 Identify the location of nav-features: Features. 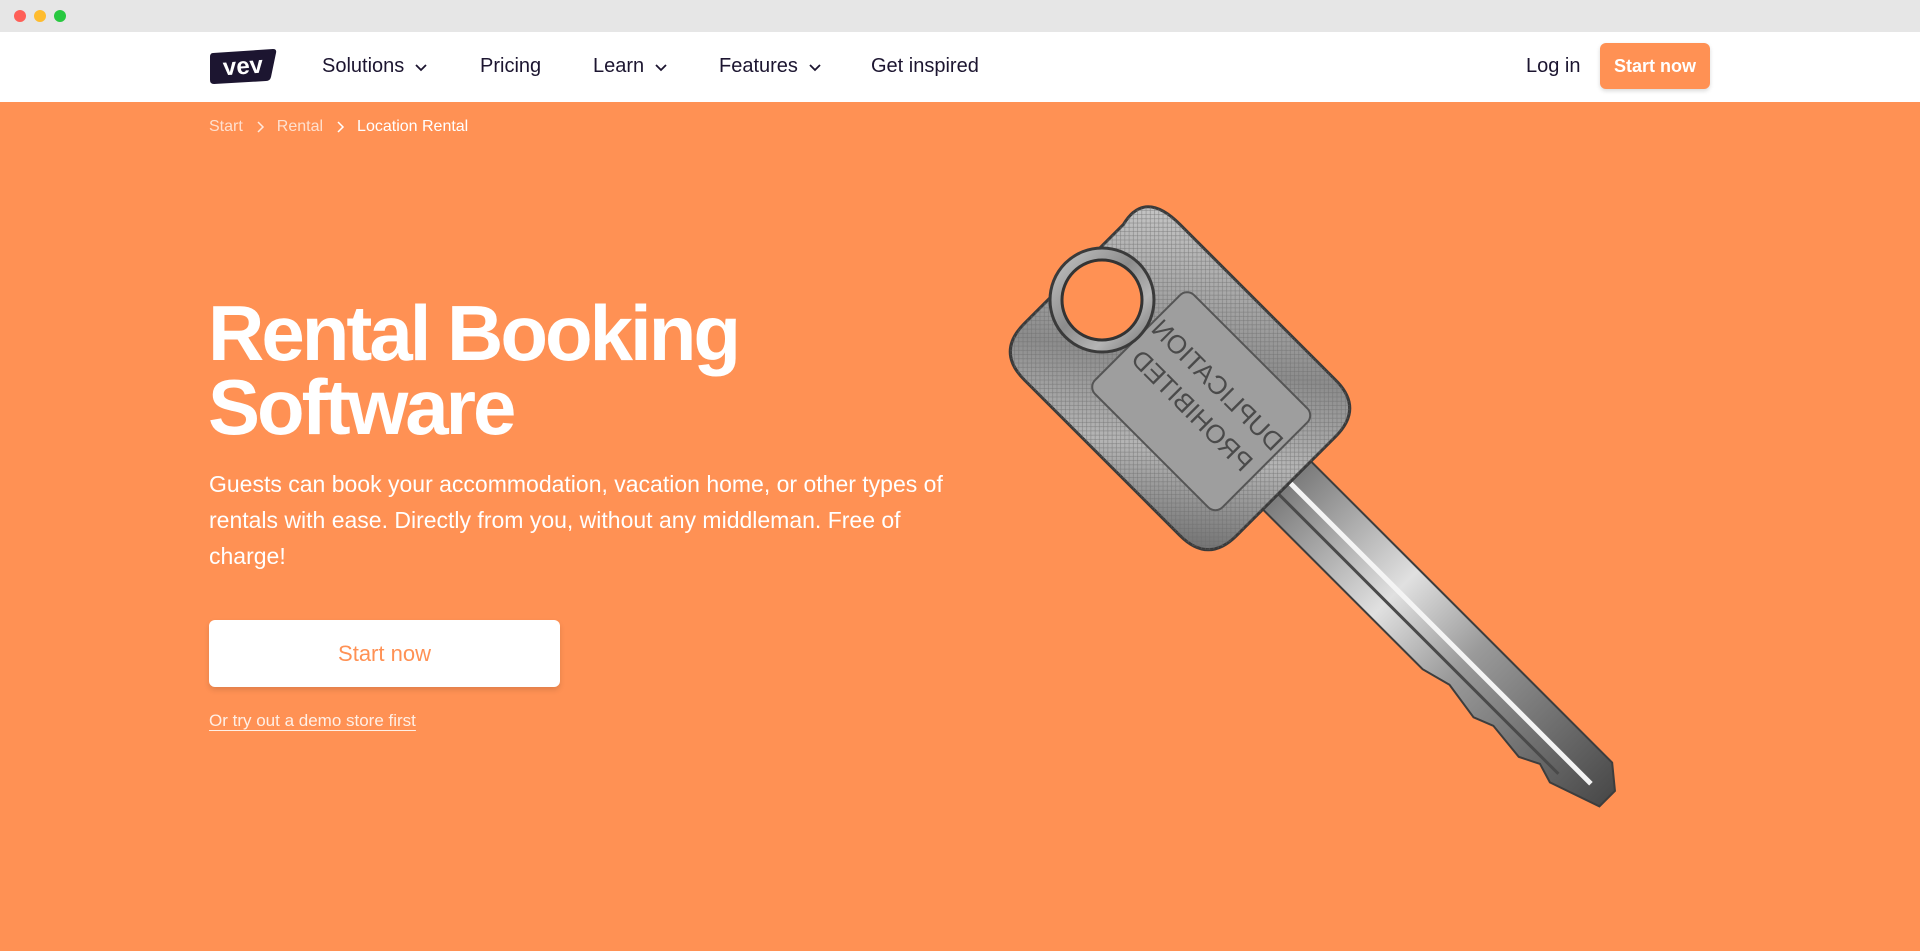
(770, 66).